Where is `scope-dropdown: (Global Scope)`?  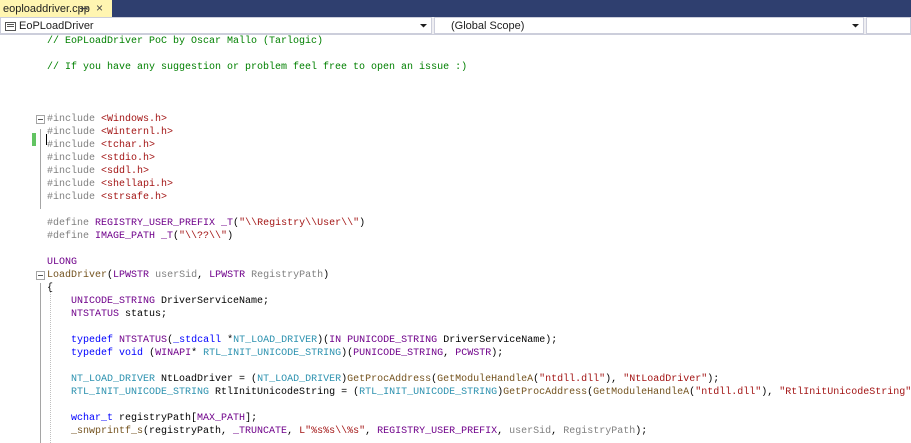 scope-dropdown: (Global Scope) is located at coordinates (649, 25).